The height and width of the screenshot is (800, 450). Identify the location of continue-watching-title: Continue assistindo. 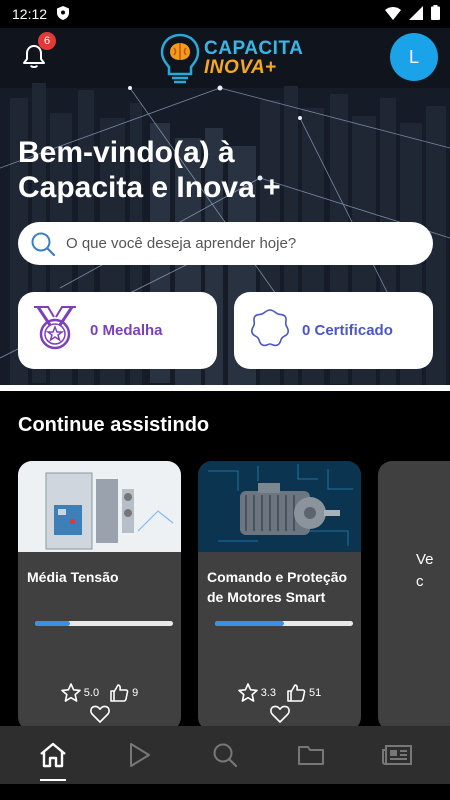
(114, 425).